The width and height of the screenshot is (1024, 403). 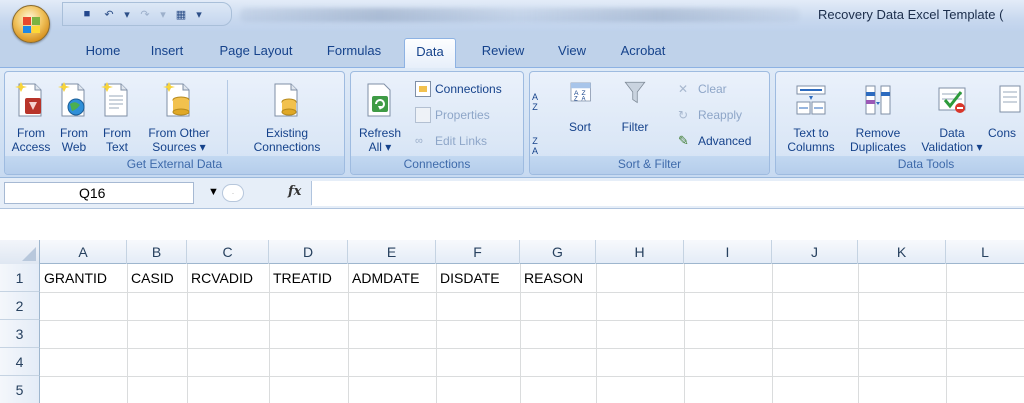 I want to click on web-globe-icon, so click(x=71, y=99).